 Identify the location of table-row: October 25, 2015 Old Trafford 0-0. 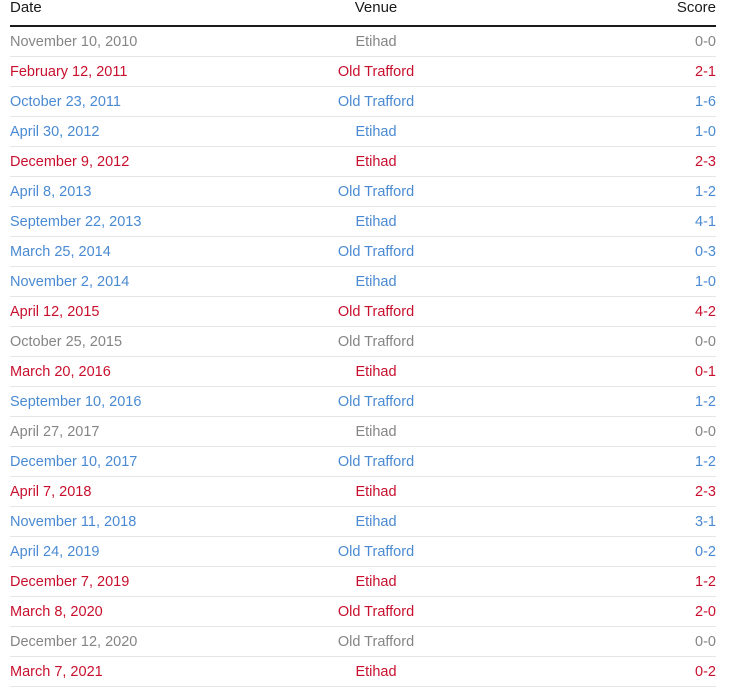
(363, 342).